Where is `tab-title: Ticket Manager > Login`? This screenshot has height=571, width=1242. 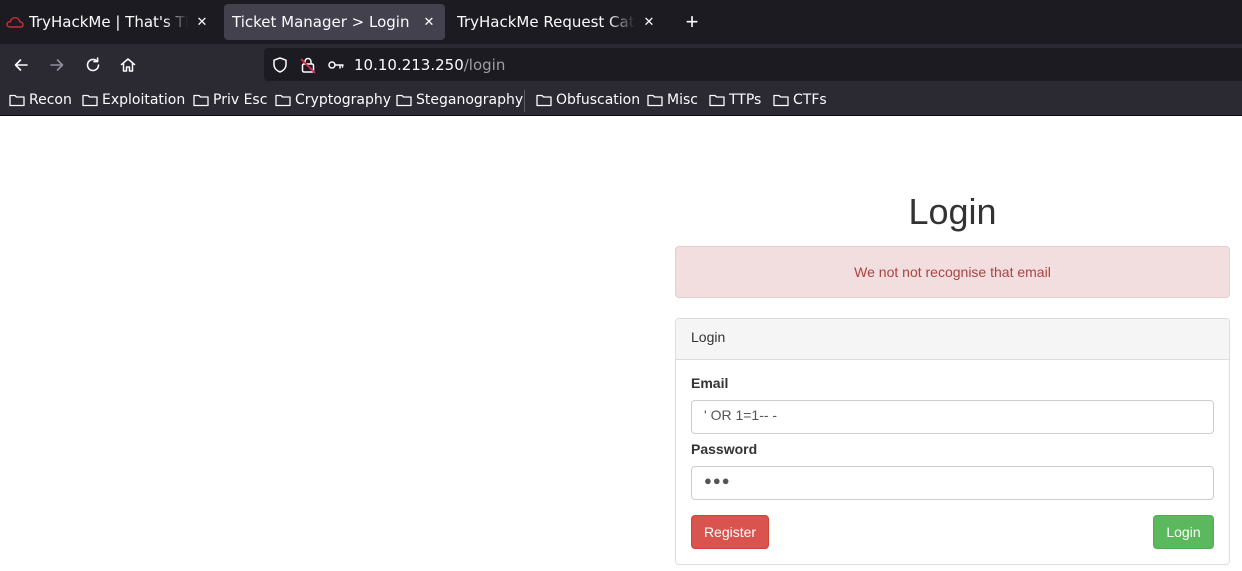 tab-title: Ticket Manager > Login is located at coordinates (321, 22).